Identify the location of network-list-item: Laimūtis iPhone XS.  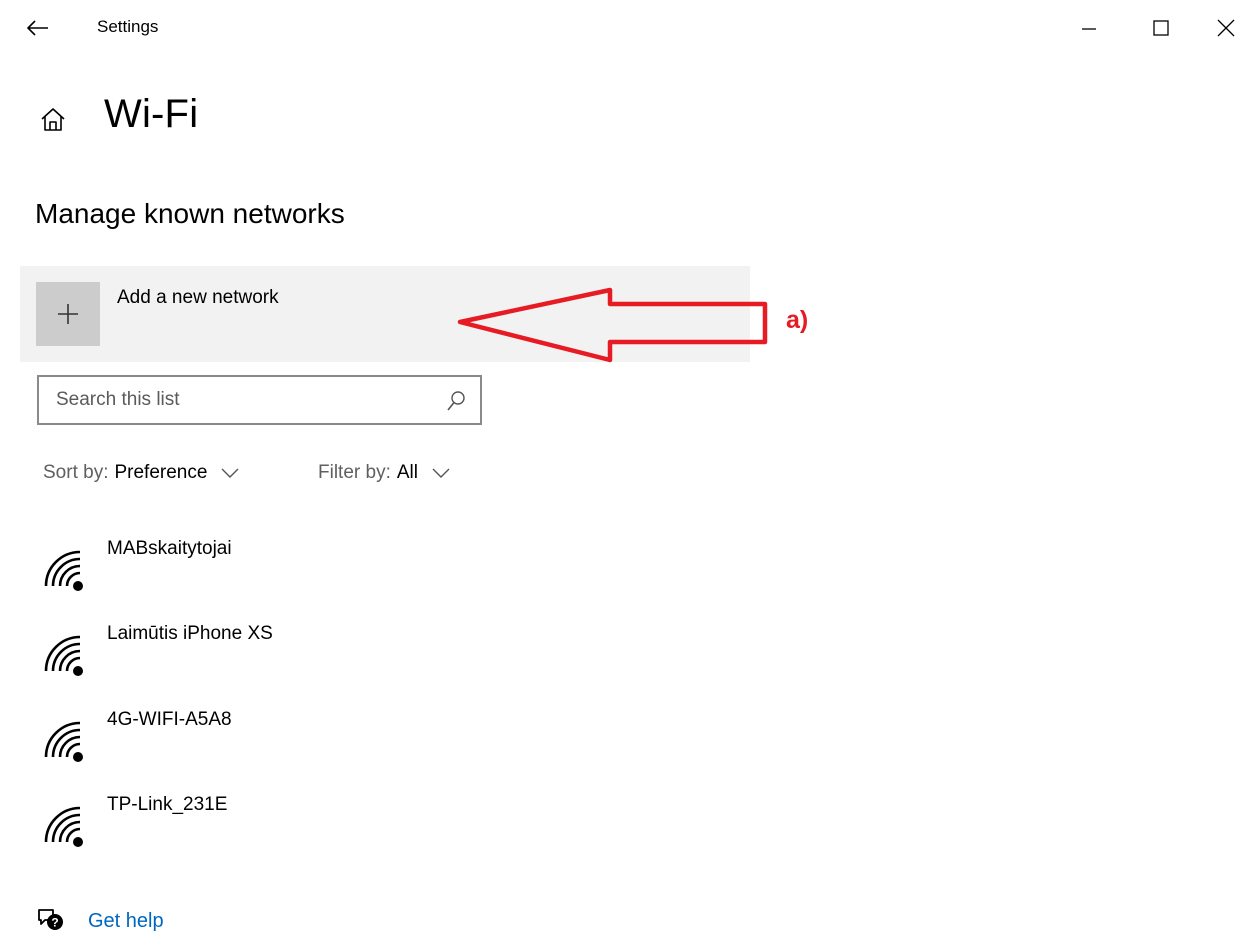
(385, 661).